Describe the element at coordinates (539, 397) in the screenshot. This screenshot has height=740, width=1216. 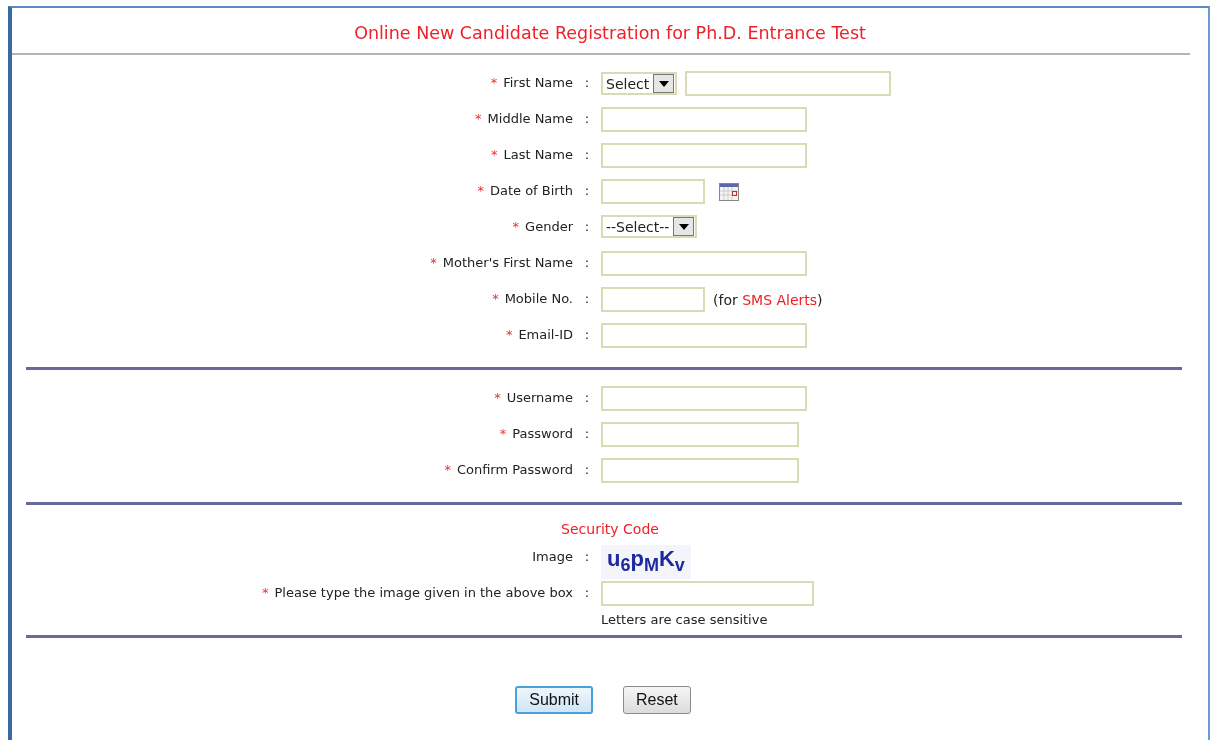
I see `field-label: Username` at that location.